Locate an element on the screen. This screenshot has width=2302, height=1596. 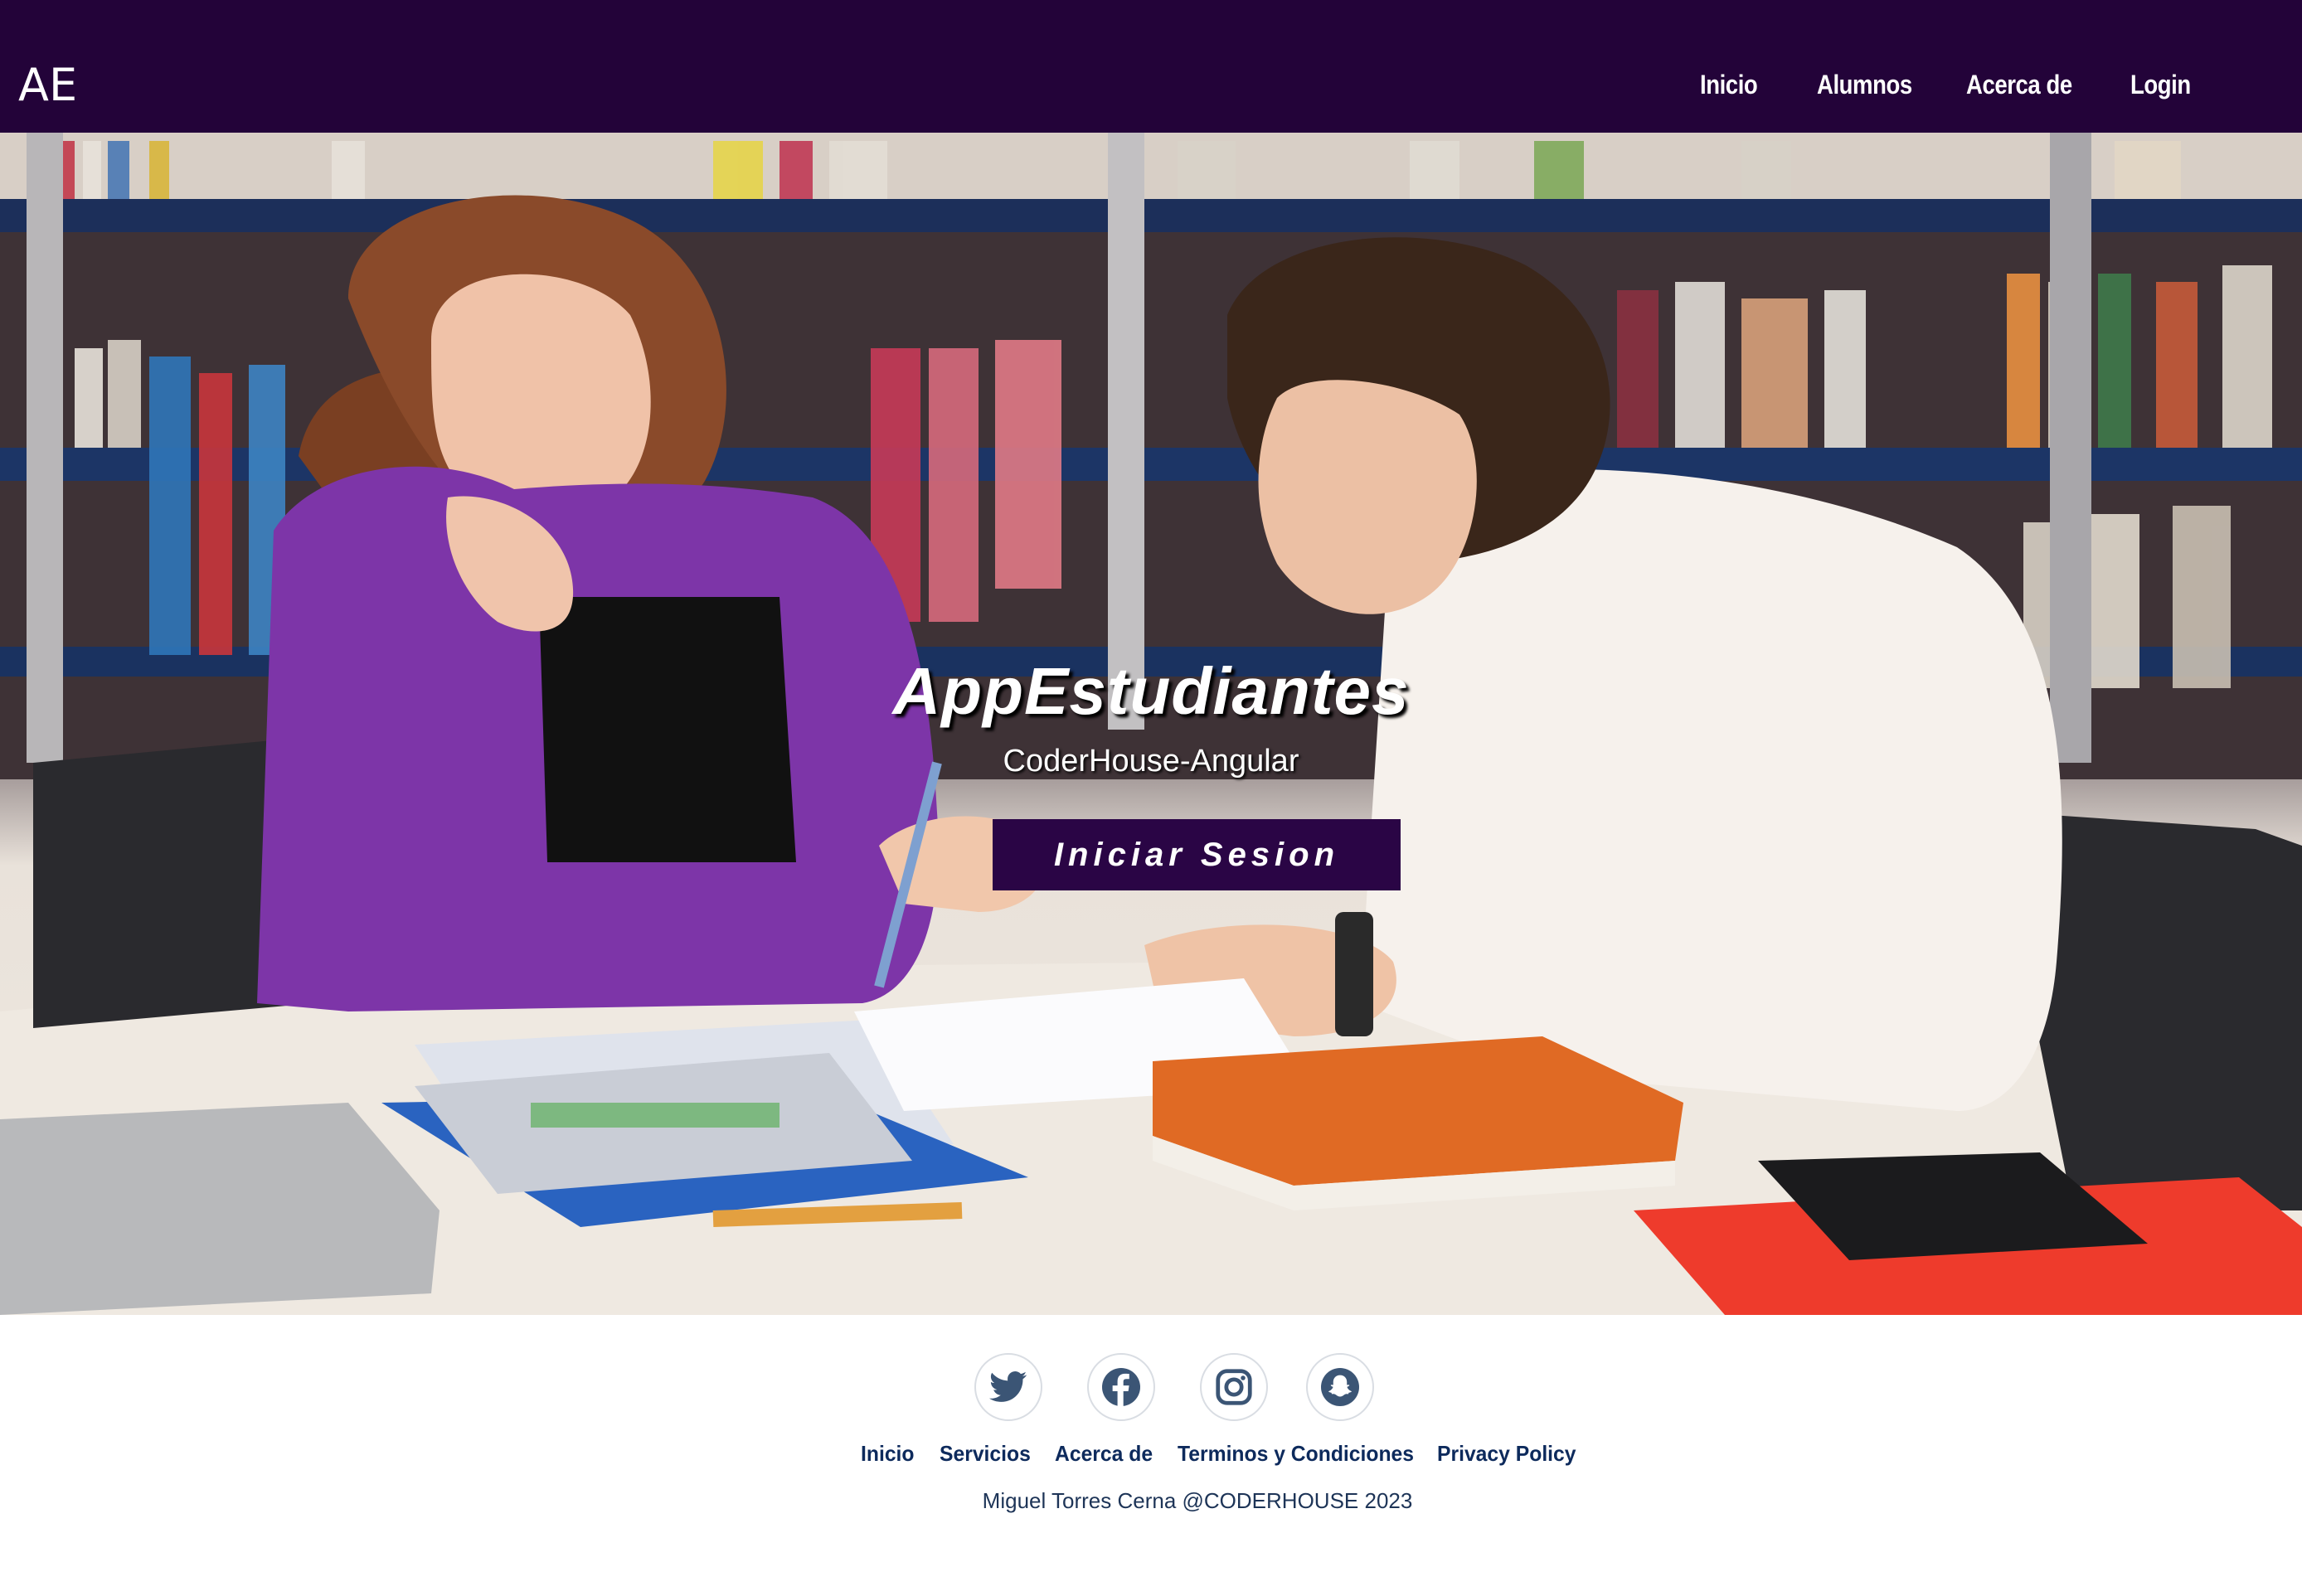
facebook-icon is located at coordinates (1121, 1387).